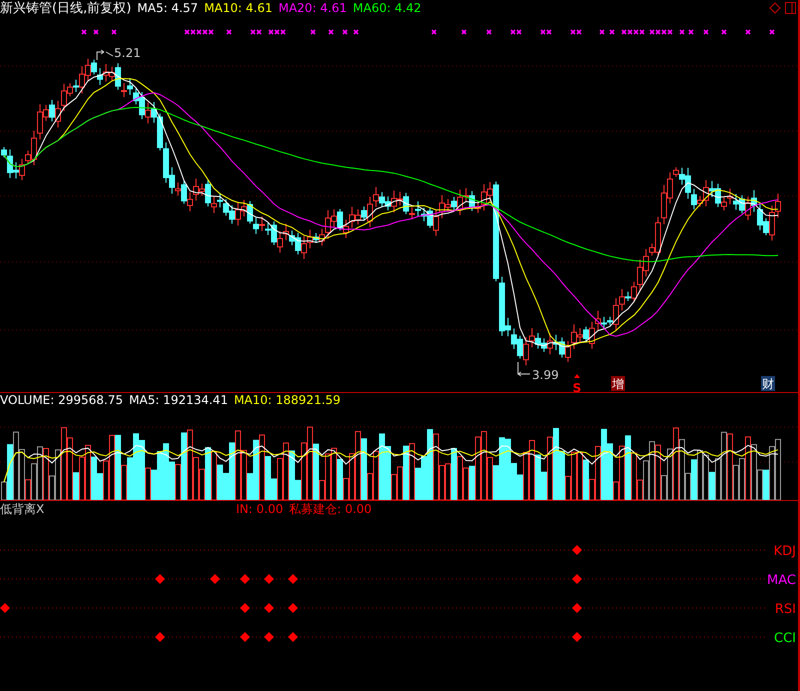 The width and height of the screenshot is (800, 691). I want to click on high-price-label: 5.21, so click(127, 53).